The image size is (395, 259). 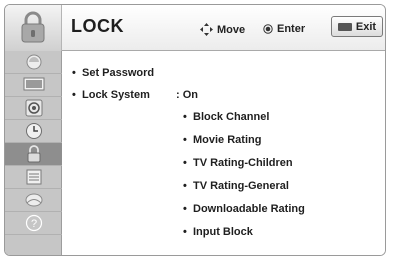 I want to click on move-arrows-icon, so click(x=206, y=29).